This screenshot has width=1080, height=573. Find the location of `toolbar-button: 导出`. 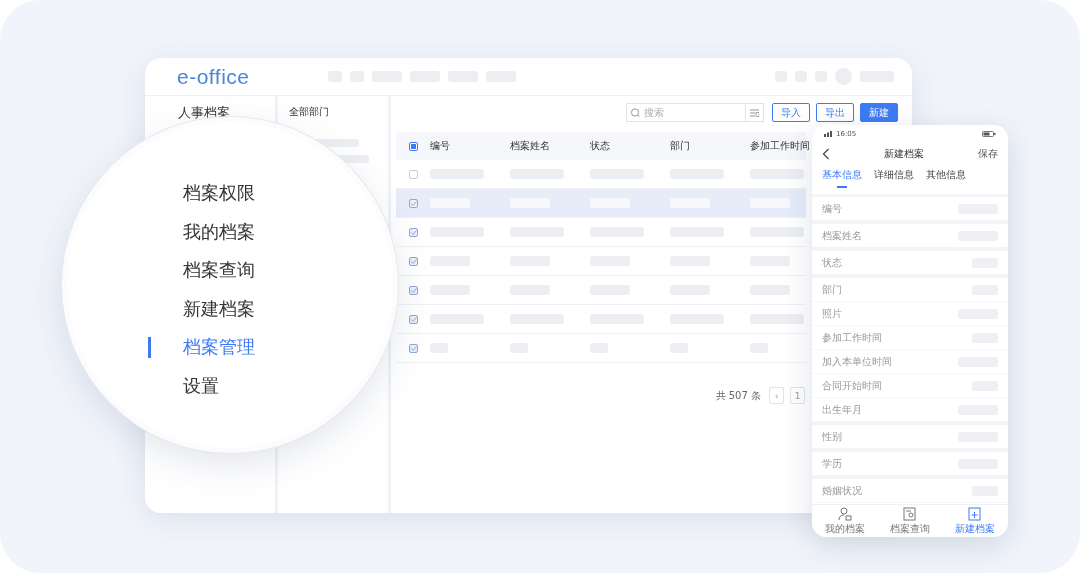

toolbar-button: 导出 is located at coordinates (835, 112).